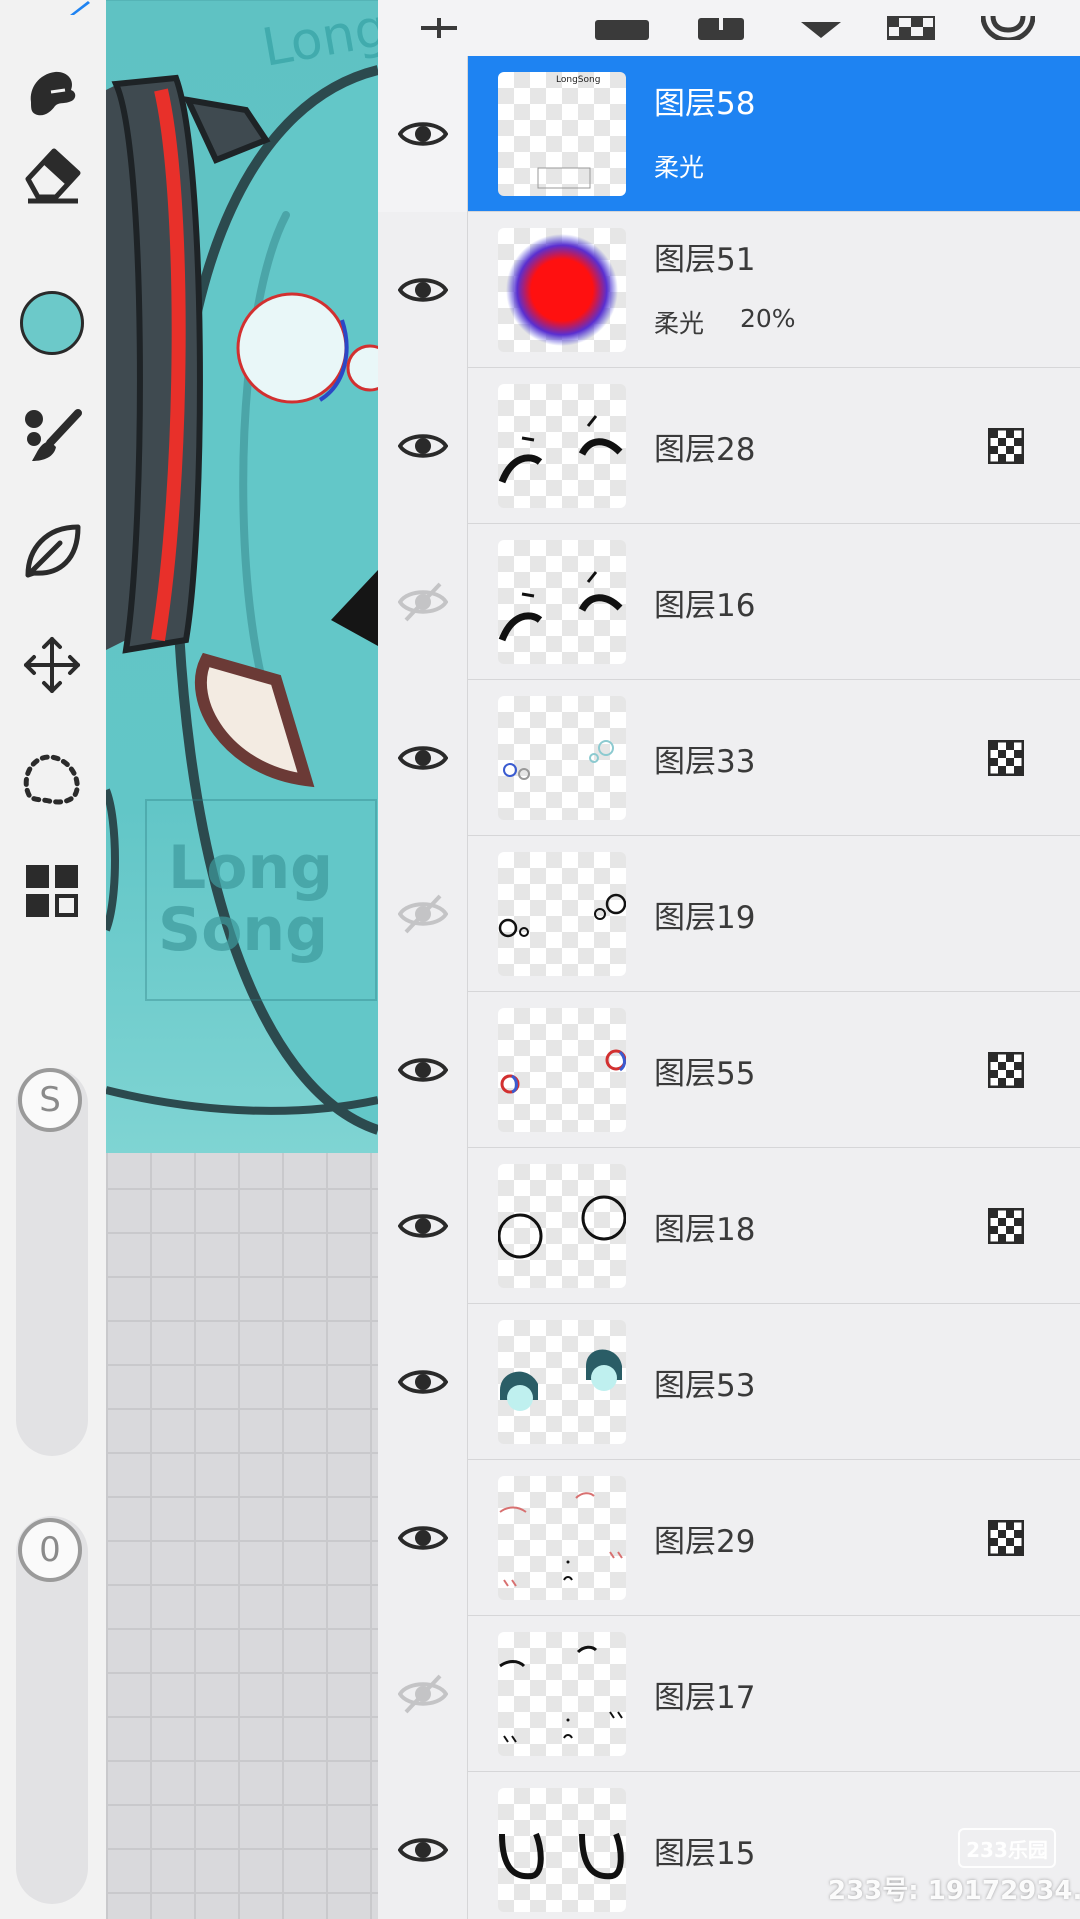  What do you see at coordinates (729, 290) in the screenshot?
I see `layer-row: 图层51 柔光 20%` at bounding box center [729, 290].